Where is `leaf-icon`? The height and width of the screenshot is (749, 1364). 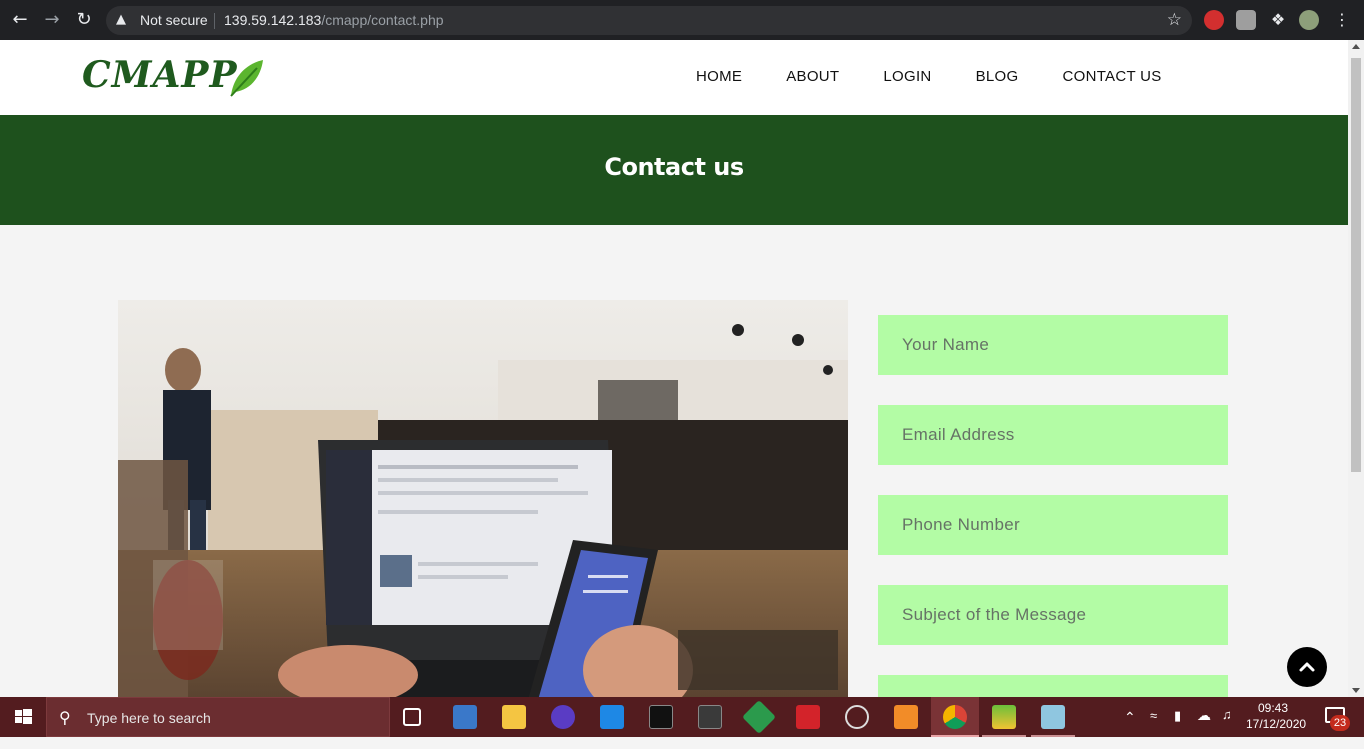
leaf-icon is located at coordinates (246, 78).